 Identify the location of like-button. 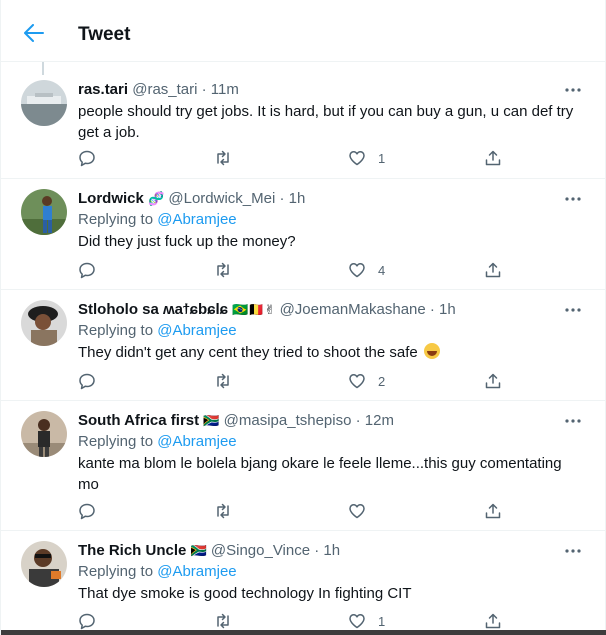
(363, 511).